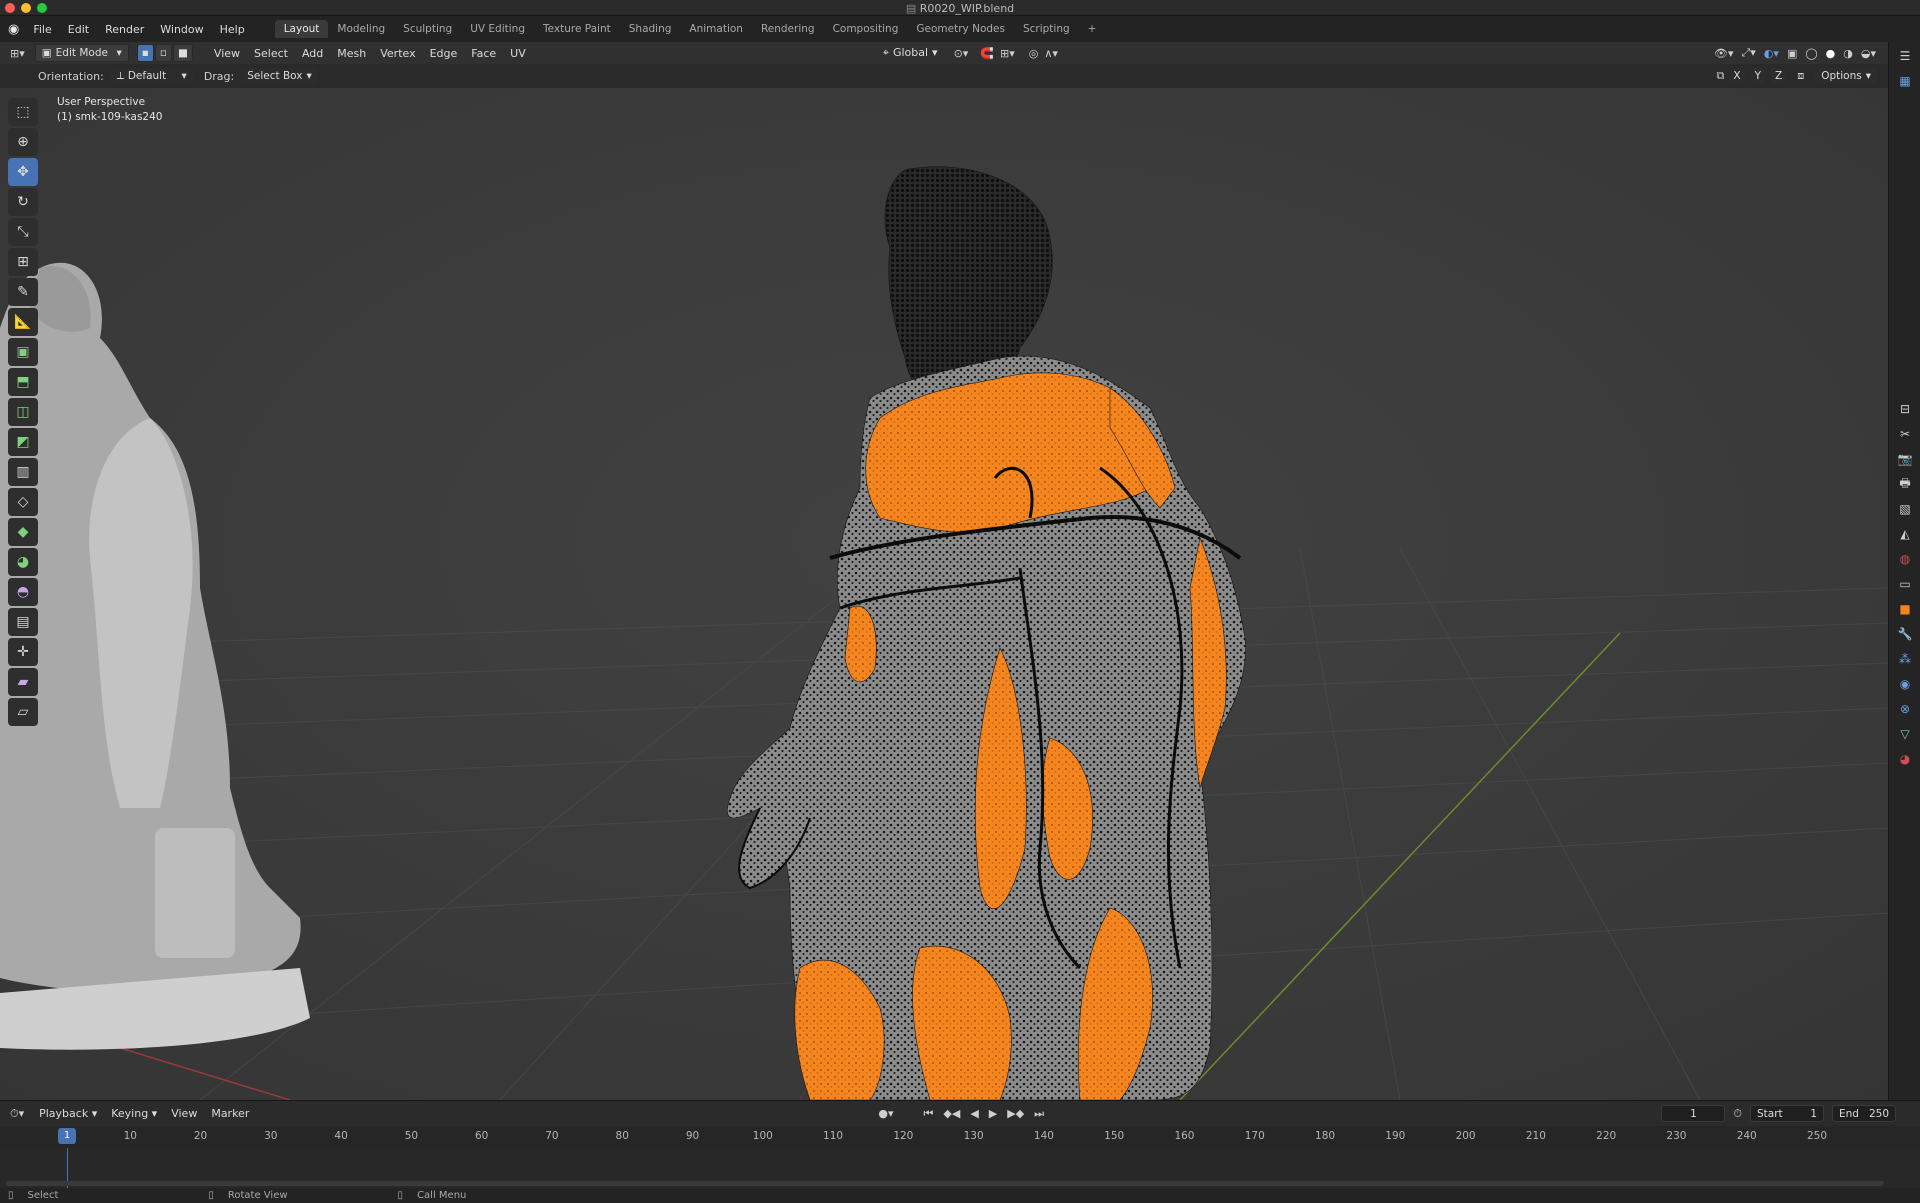 This screenshot has height=1203, width=1920. What do you see at coordinates (1693, 1113) in the screenshot?
I see `current-frame-field: 1` at bounding box center [1693, 1113].